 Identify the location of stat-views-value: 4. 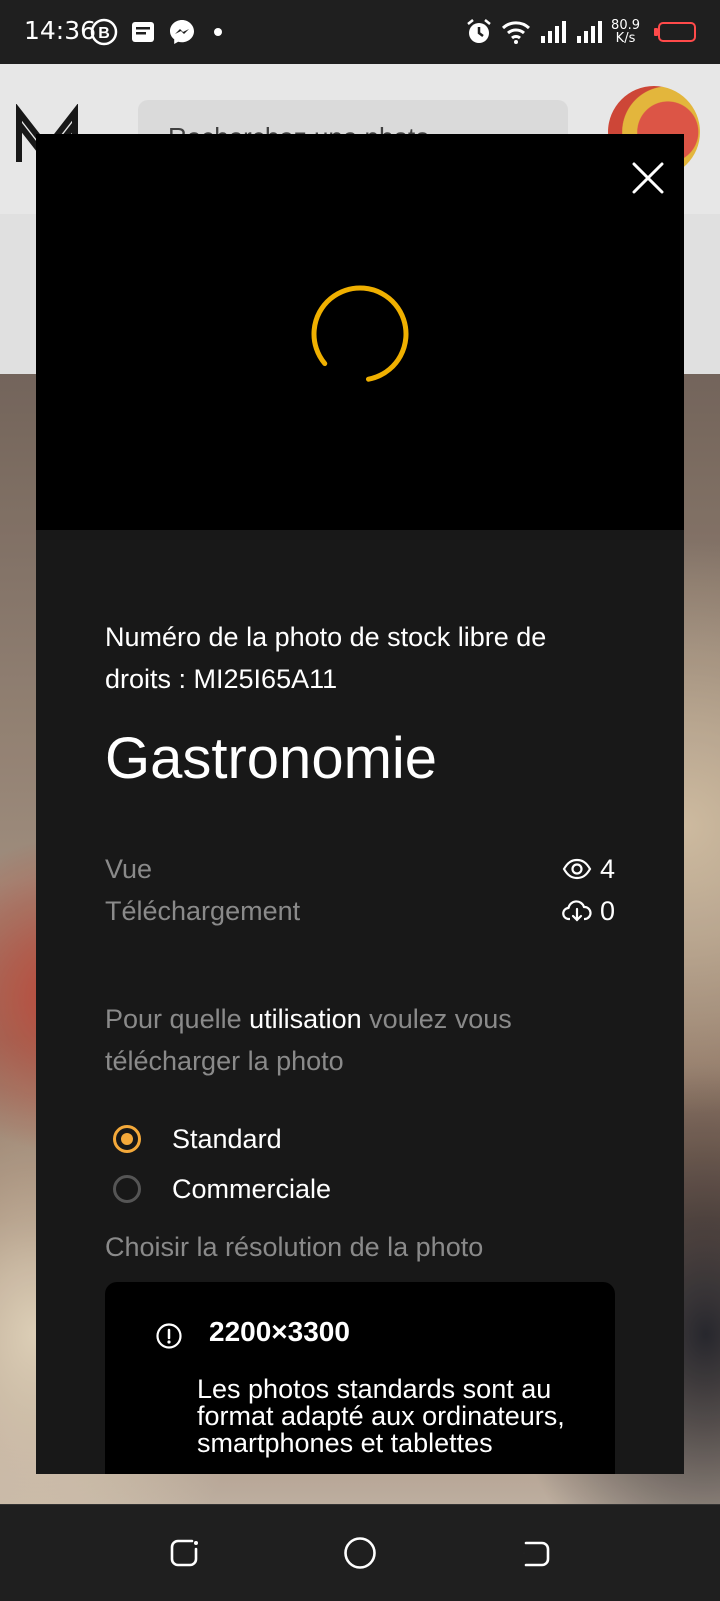
(607, 869).